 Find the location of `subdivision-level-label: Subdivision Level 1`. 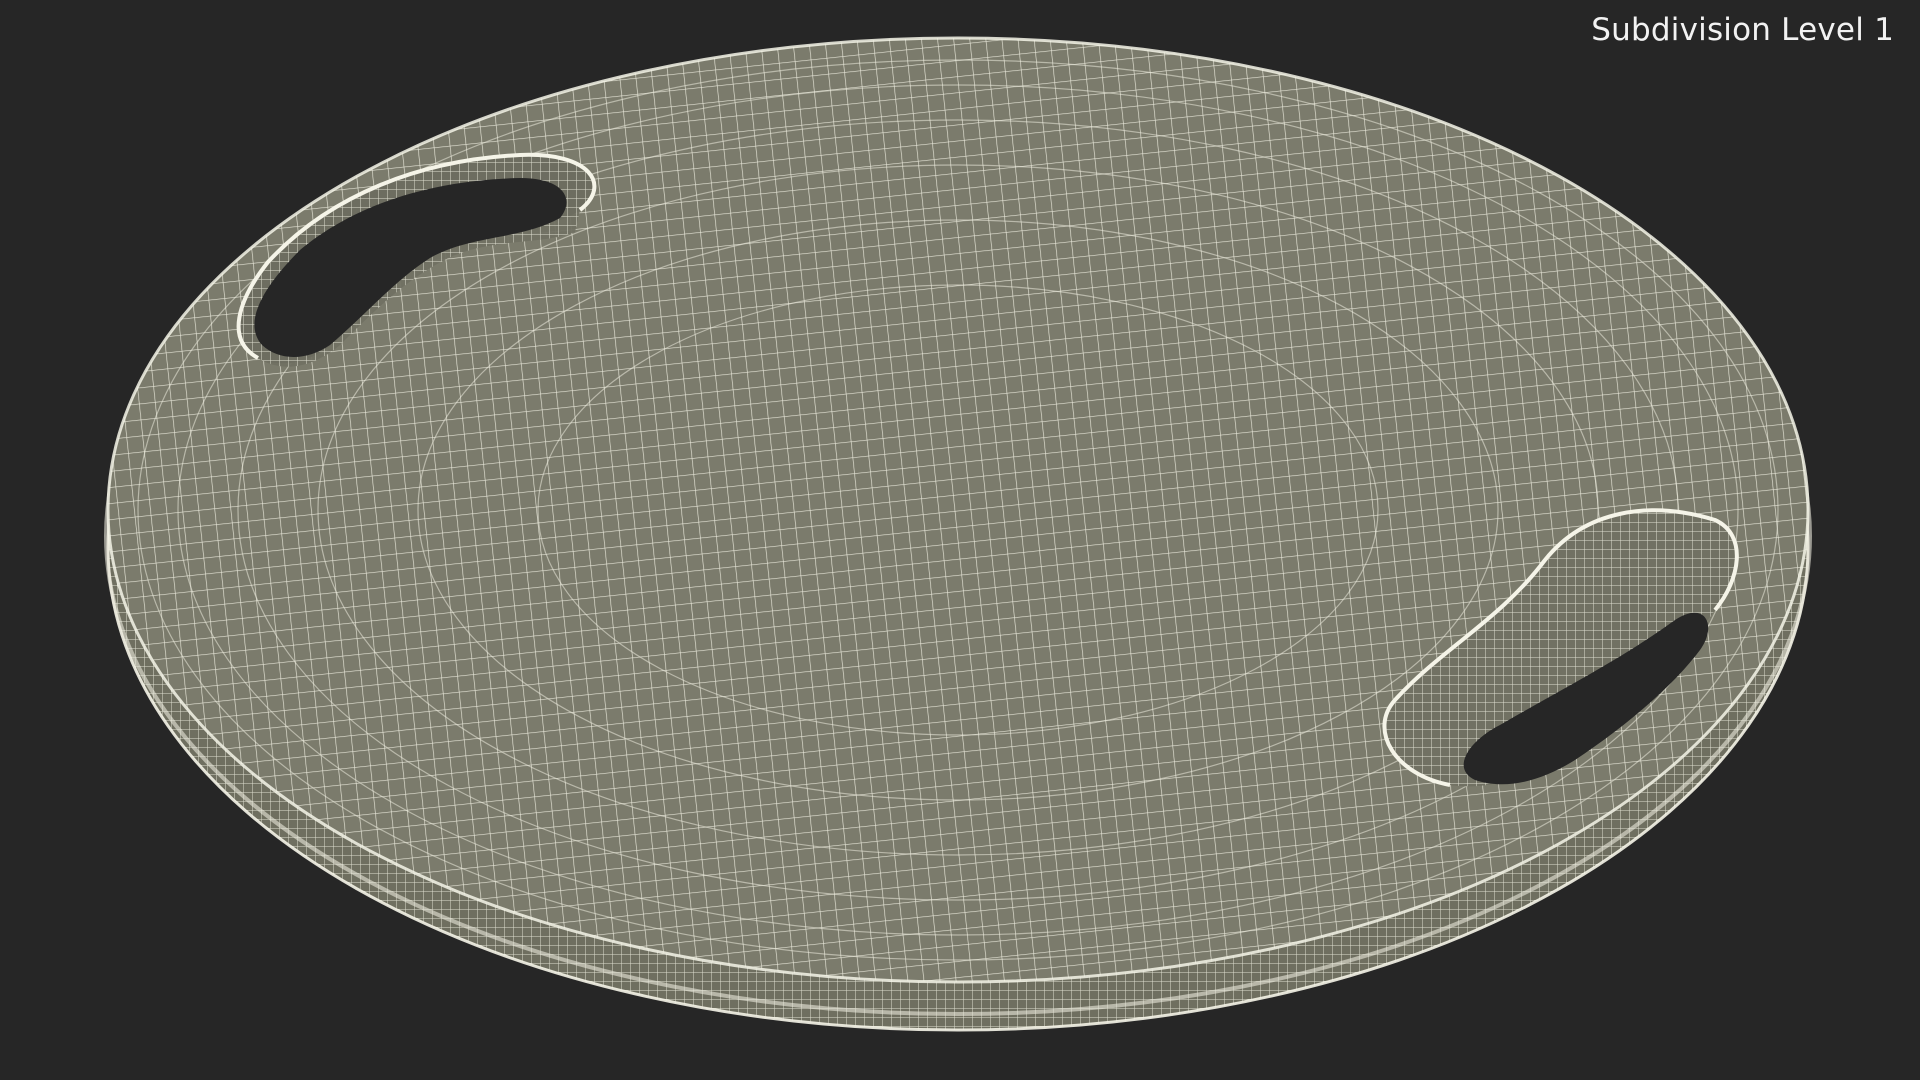

subdivision-level-label: Subdivision Level 1 is located at coordinates (1742, 30).